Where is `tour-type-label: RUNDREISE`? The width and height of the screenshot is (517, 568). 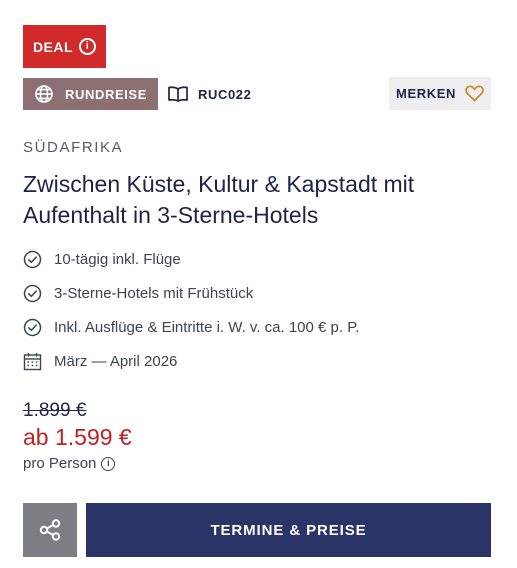
tour-type-label: RUNDREISE is located at coordinates (106, 94).